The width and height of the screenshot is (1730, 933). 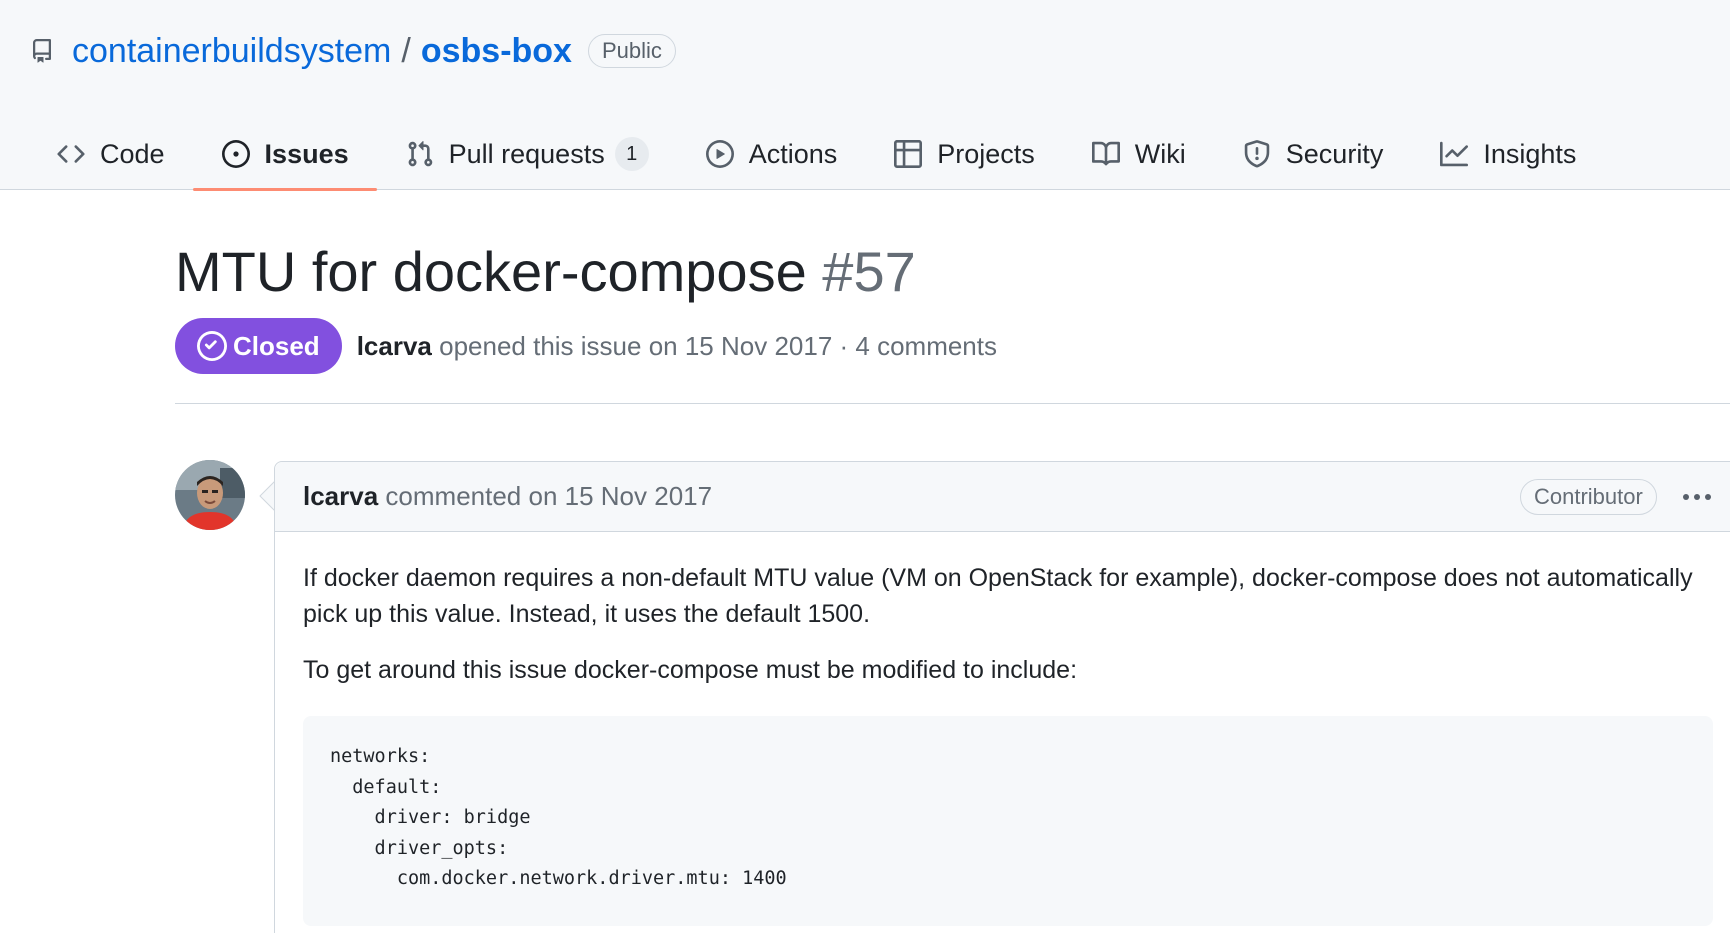 What do you see at coordinates (1588, 497) in the screenshot?
I see `contributor-badge: Contributor` at bounding box center [1588, 497].